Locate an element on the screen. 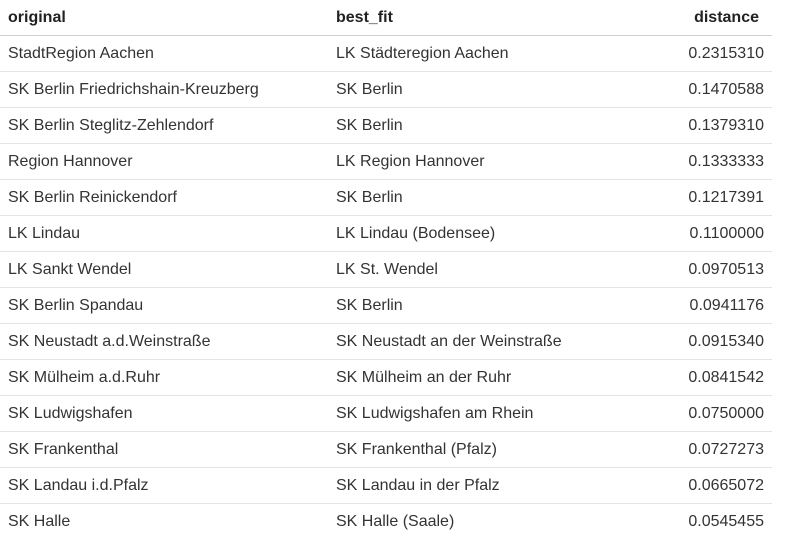  table-header: original best_fit distance is located at coordinates (386, 18).